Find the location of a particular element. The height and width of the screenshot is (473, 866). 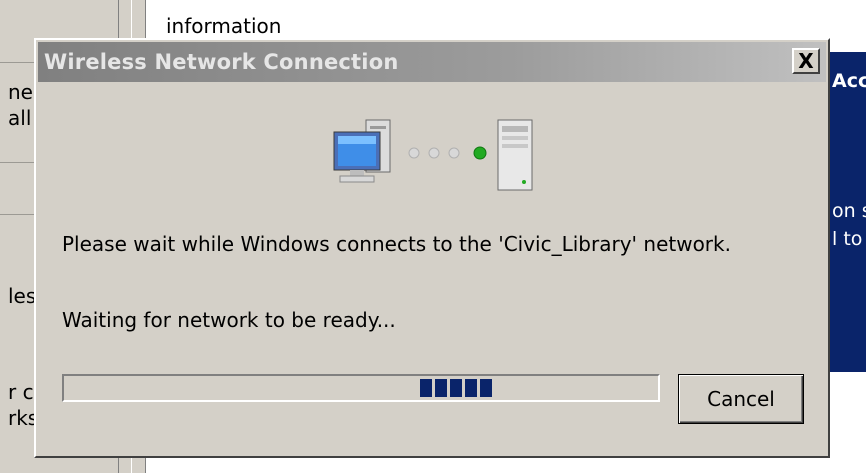

bg-right-fragment: Acc is located at coordinates (849, 81).